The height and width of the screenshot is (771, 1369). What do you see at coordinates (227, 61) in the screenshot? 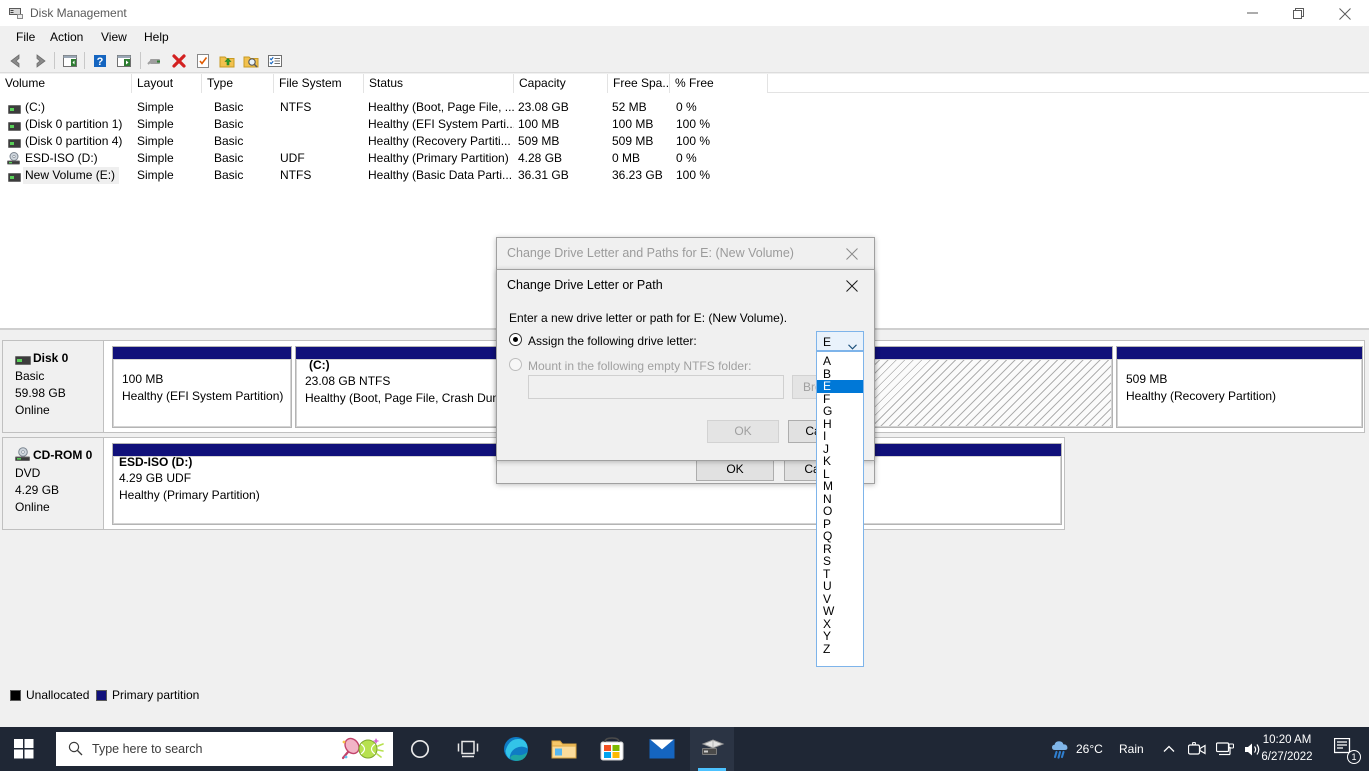
I see `export-list-icon` at bounding box center [227, 61].